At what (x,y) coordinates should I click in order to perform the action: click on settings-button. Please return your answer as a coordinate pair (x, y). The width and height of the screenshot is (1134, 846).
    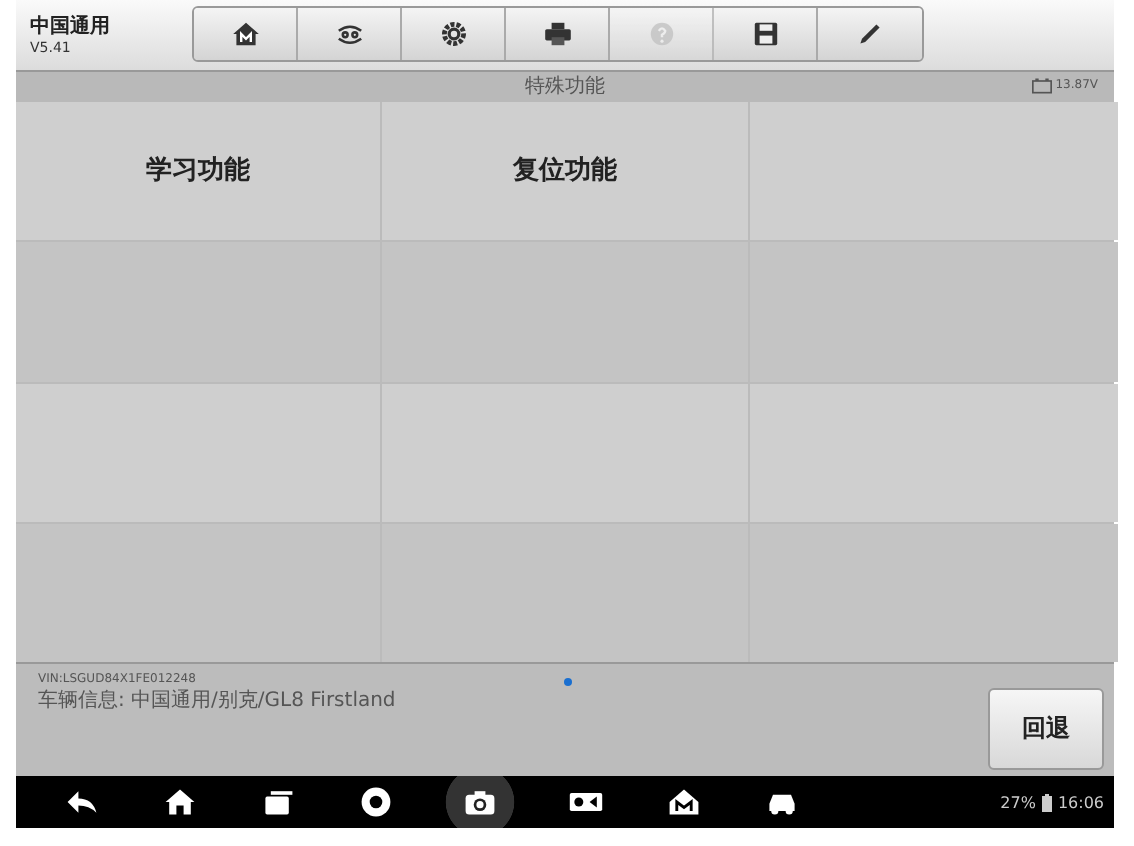
    Looking at the image, I should click on (454, 34).